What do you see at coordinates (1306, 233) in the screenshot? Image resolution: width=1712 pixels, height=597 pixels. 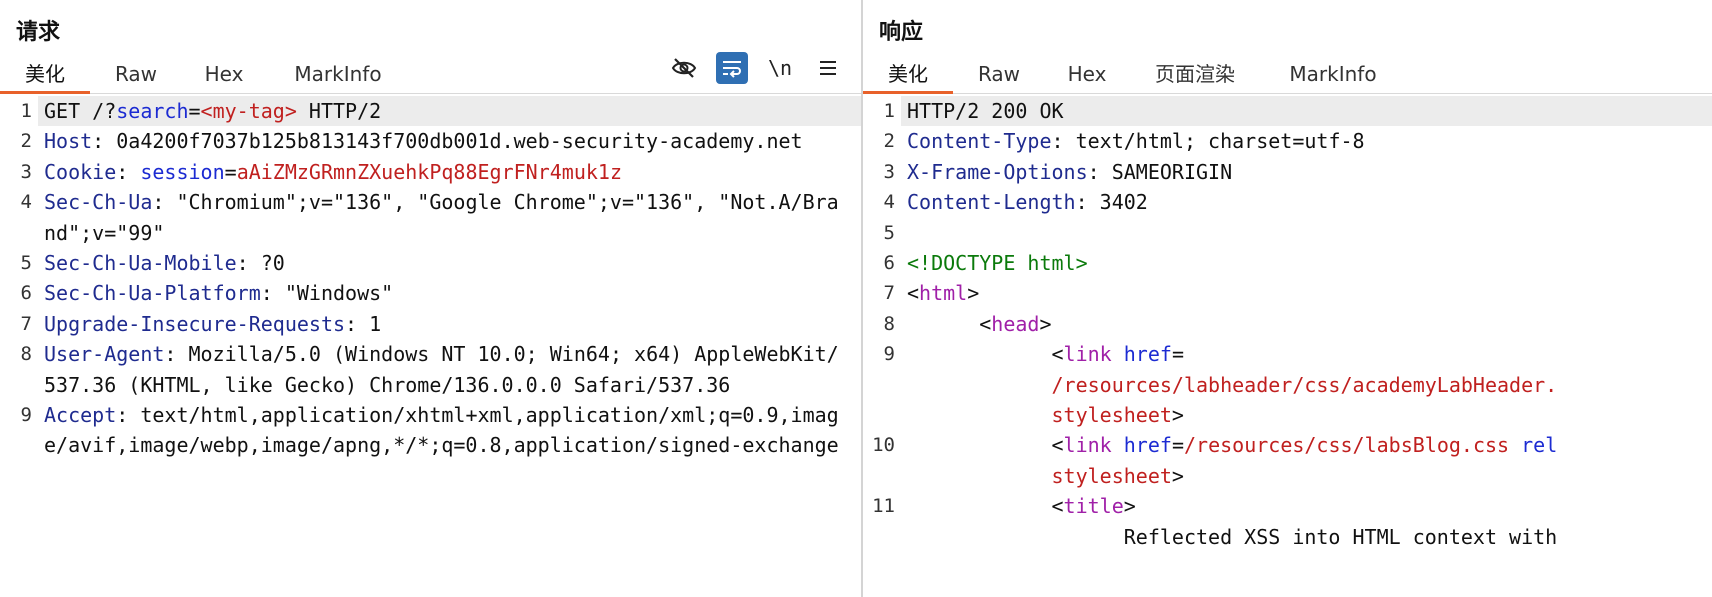 I see `line-content` at bounding box center [1306, 233].